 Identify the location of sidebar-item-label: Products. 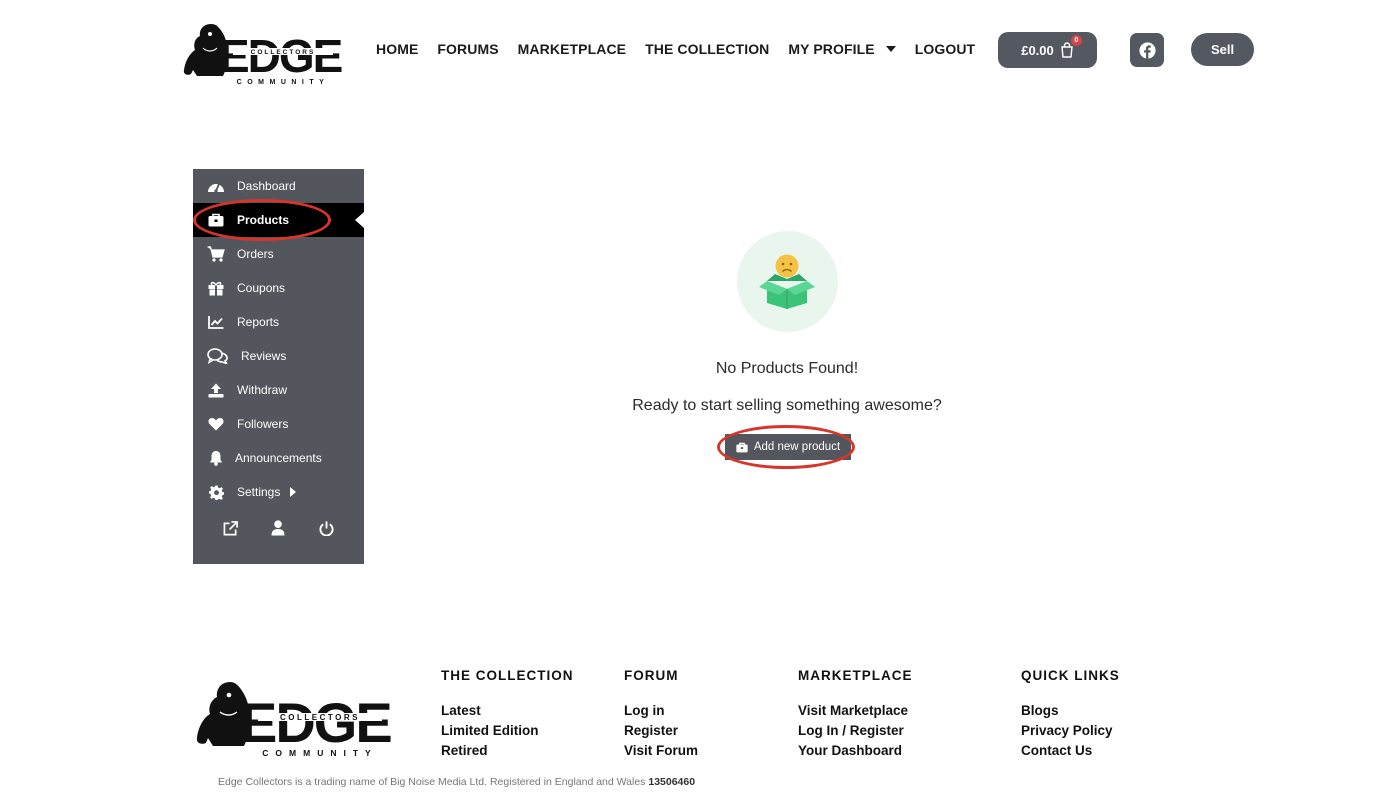
(263, 220).